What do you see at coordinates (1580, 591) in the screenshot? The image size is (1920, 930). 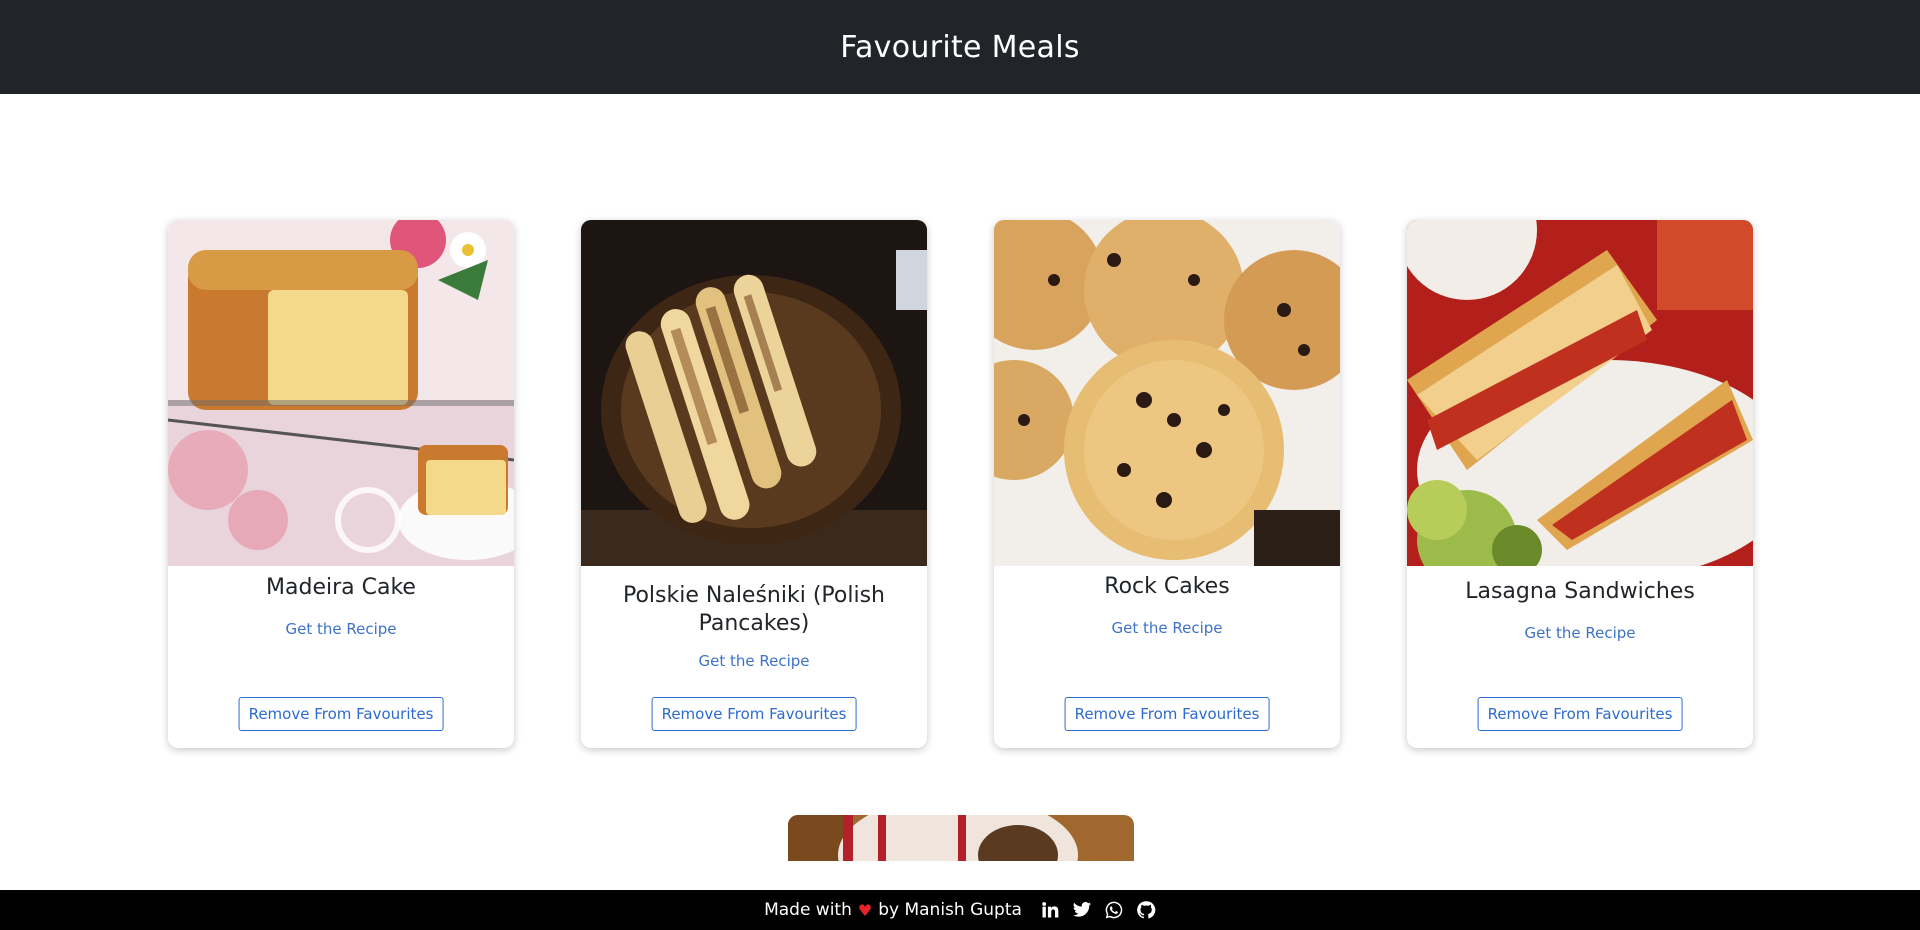 I see `meal-title: Lasagna Sandwiches` at bounding box center [1580, 591].